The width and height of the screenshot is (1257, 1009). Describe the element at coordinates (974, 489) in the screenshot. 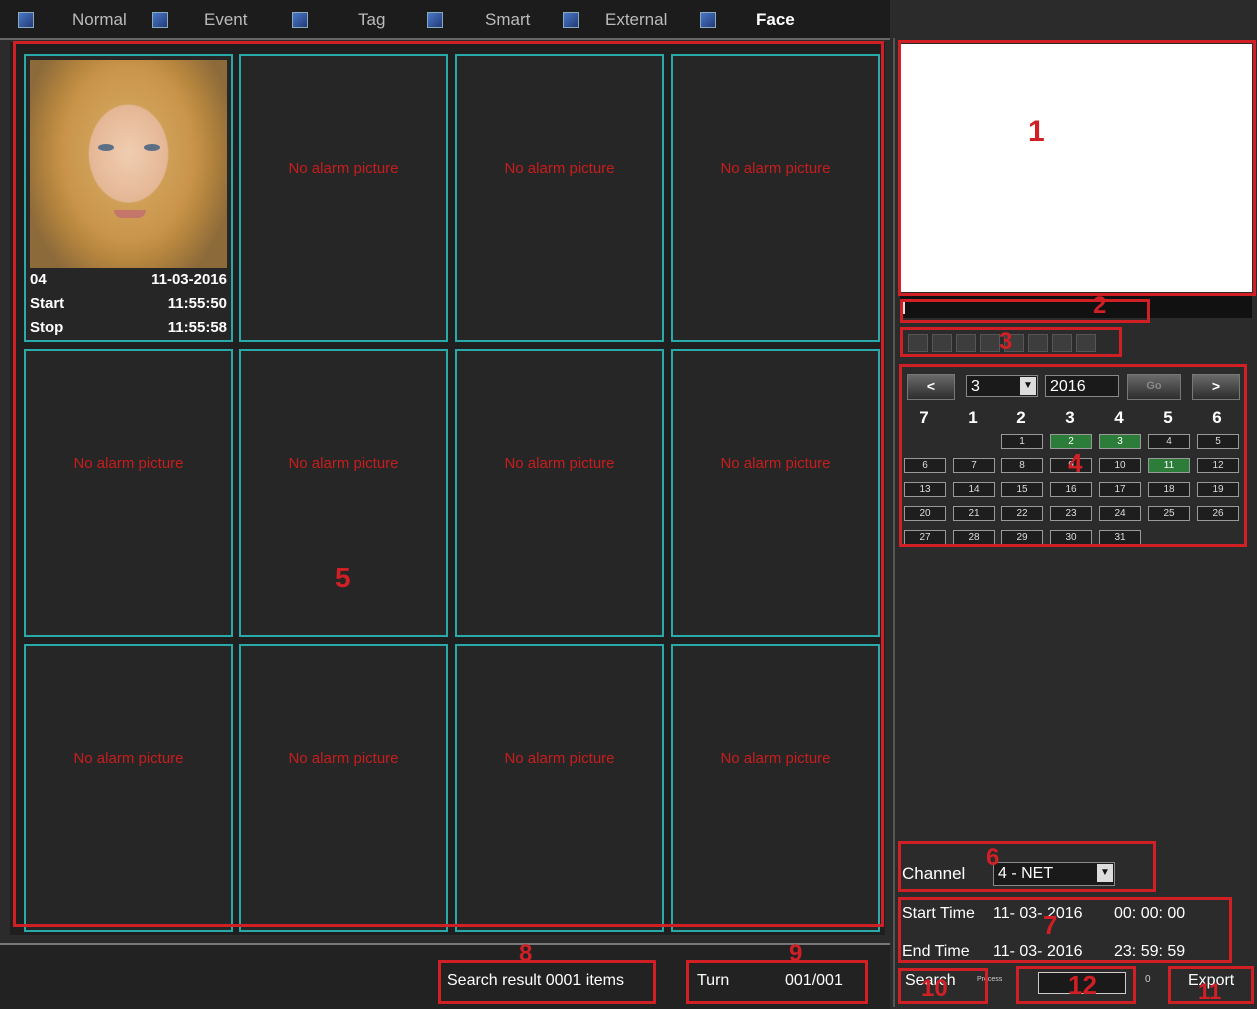

I see `calendar-day: 14` at that location.